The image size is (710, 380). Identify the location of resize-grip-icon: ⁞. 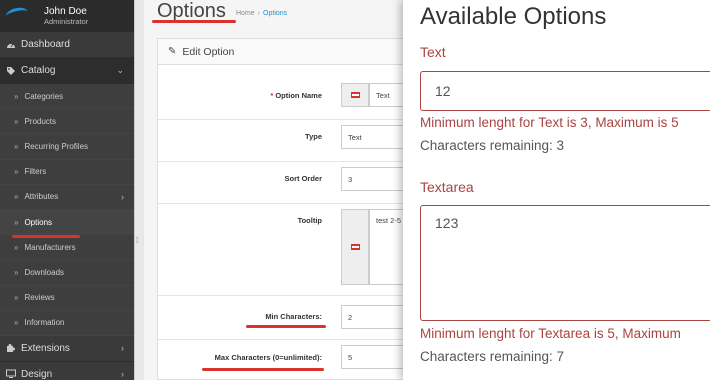
(137, 240).